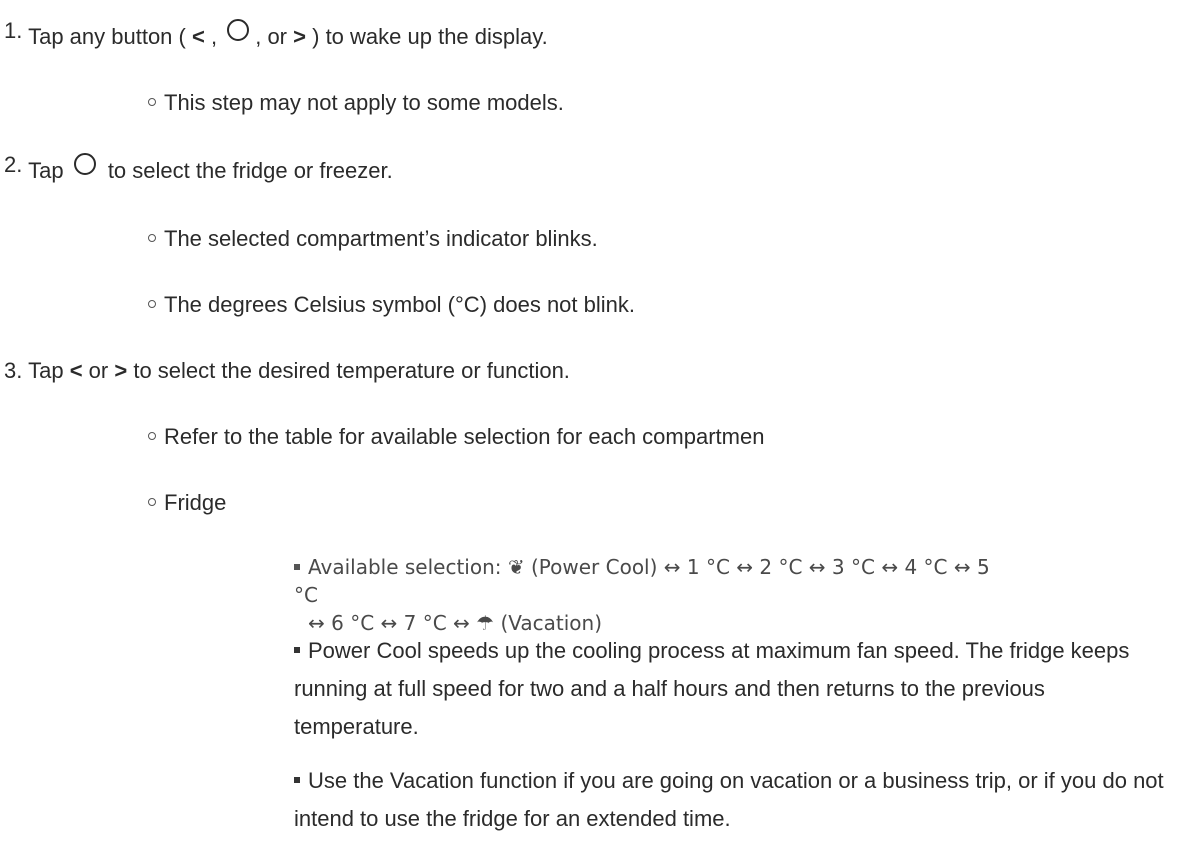 The width and height of the screenshot is (1183, 852). What do you see at coordinates (214, 36) in the screenshot?
I see `step-1-comma: ,` at bounding box center [214, 36].